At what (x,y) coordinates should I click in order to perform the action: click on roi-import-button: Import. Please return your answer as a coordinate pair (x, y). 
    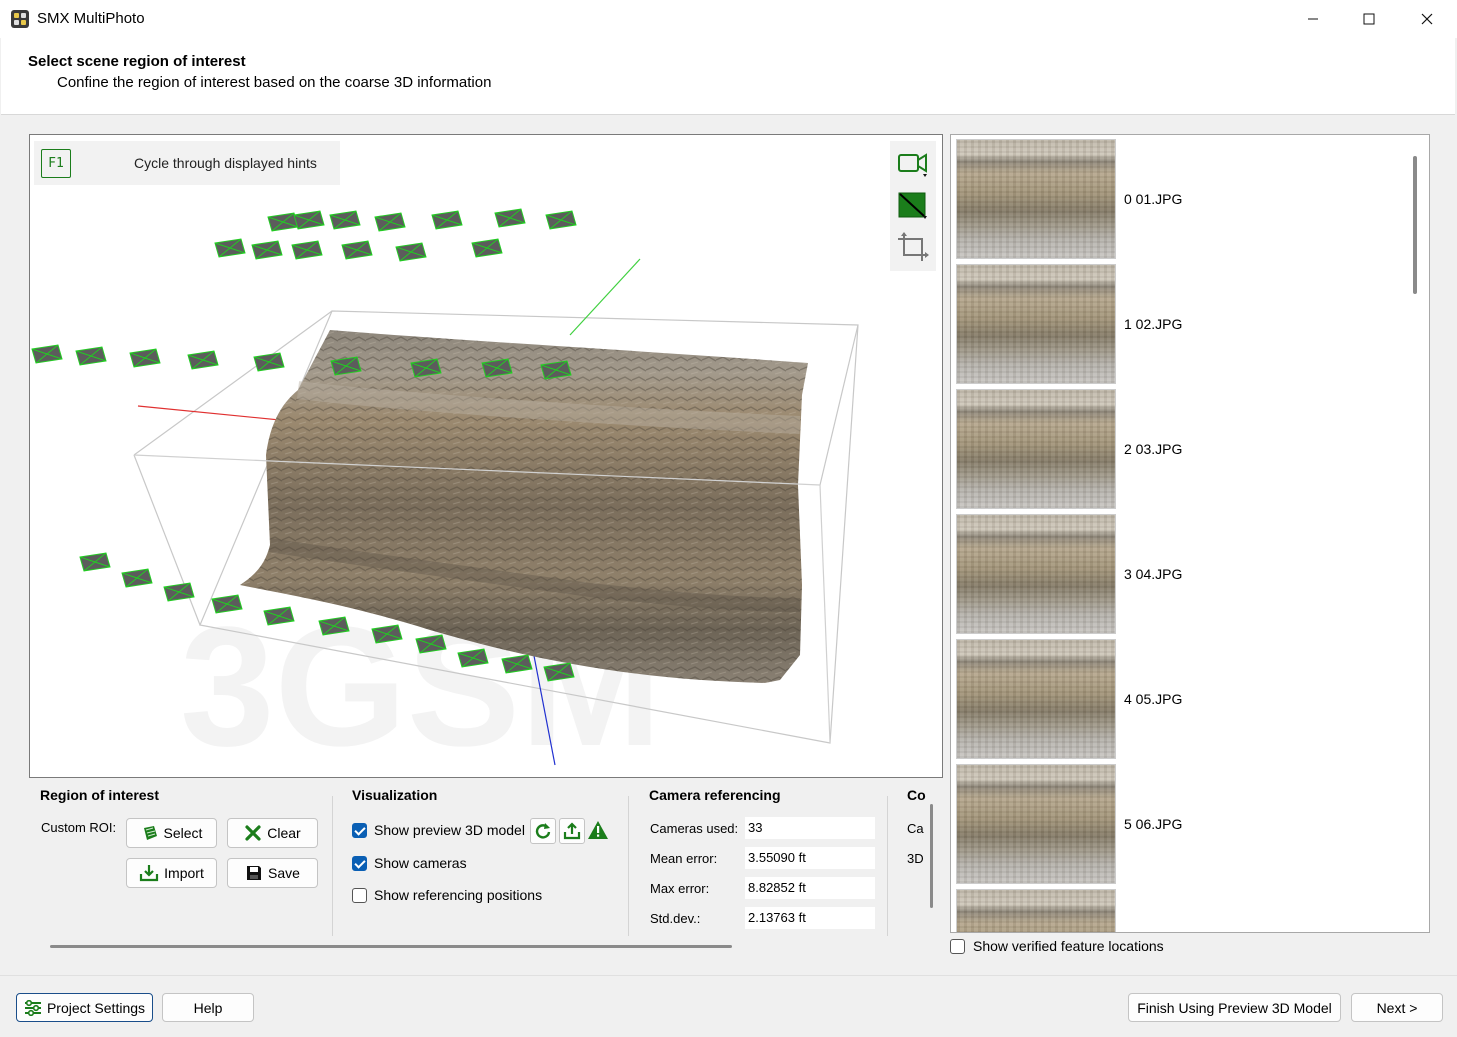
    Looking at the image, I should click on (171, 873).